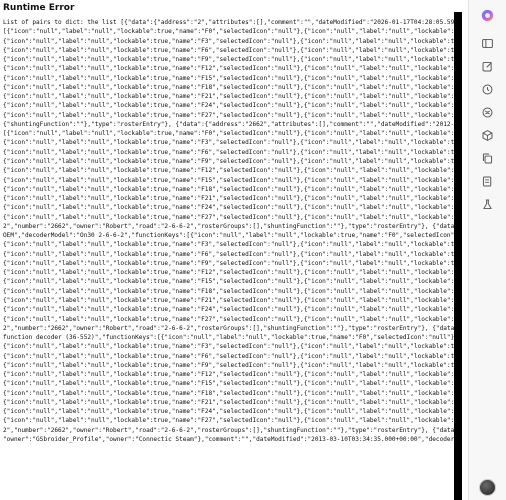  I want to click on avatar, so click(487, 487).